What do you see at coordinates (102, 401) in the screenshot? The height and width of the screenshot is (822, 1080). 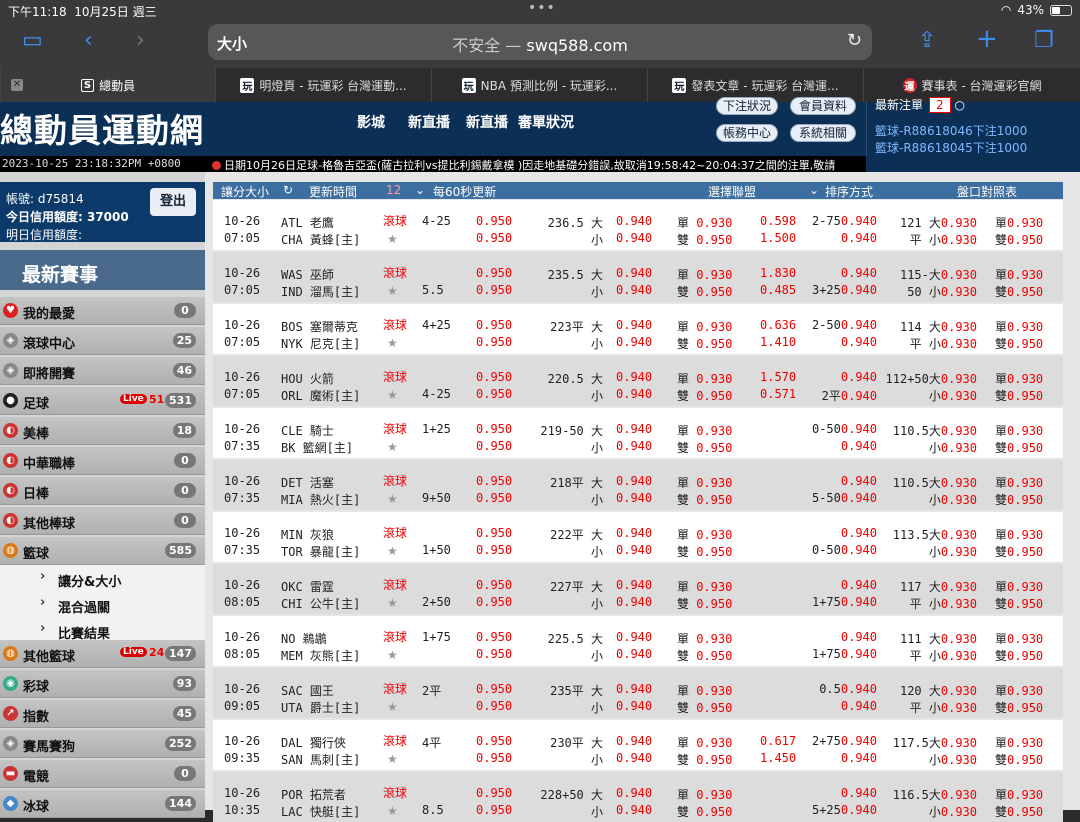 I see `sidebar-item: ● 足球 Live 51 531` at bounding box center [102, 401].